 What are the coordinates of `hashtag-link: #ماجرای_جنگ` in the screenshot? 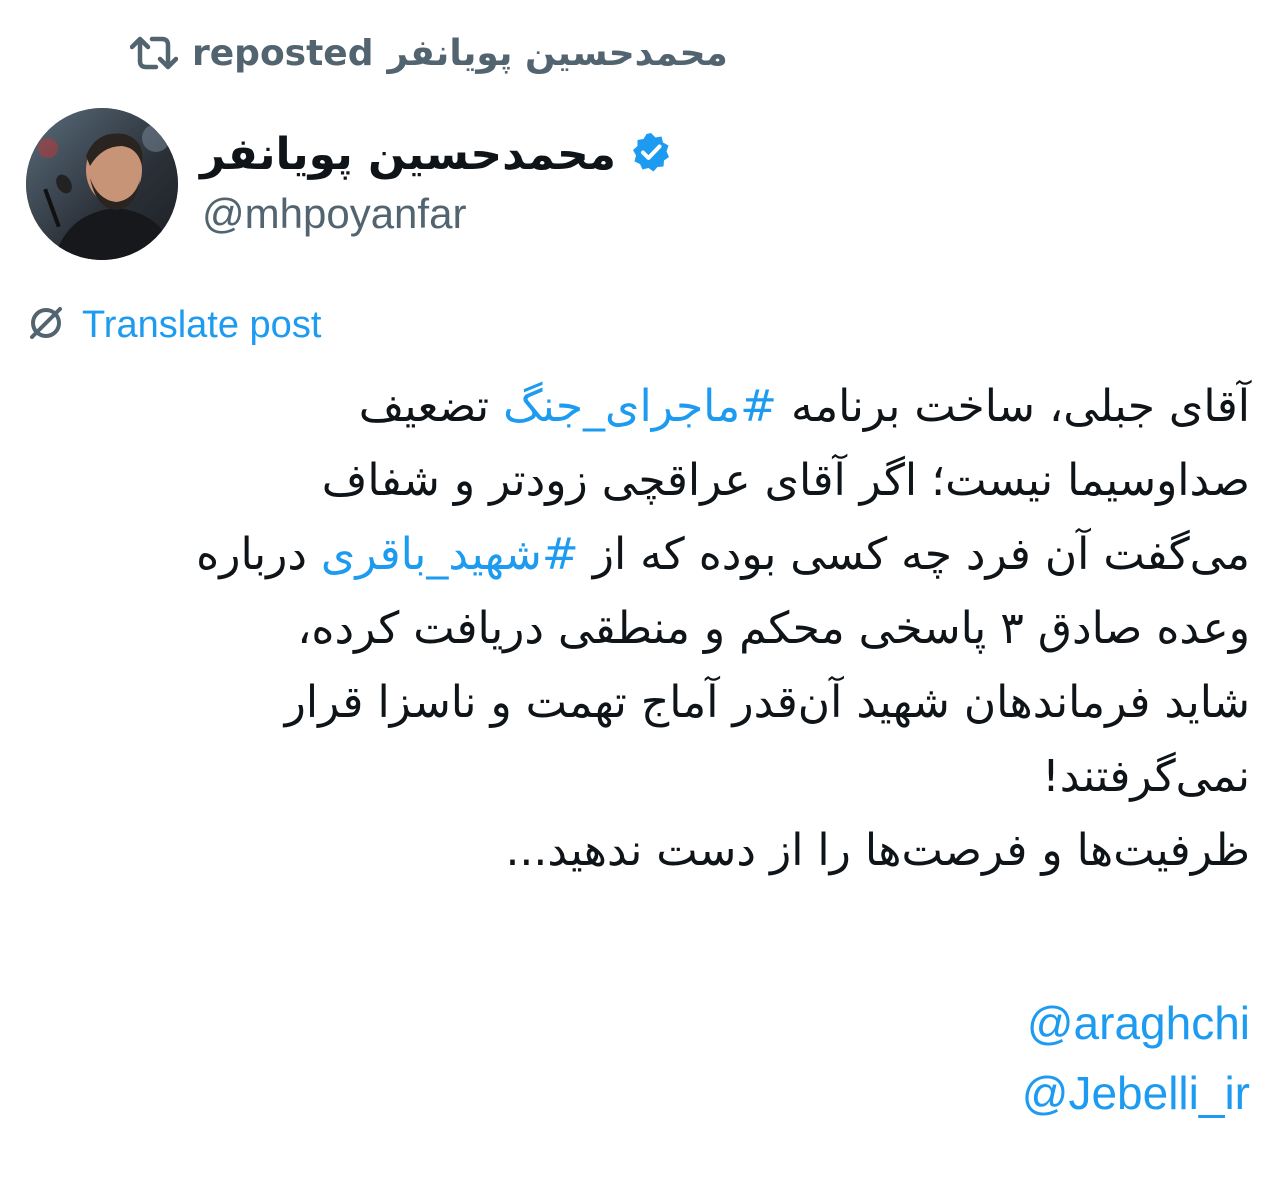 It's located at (640, 406).